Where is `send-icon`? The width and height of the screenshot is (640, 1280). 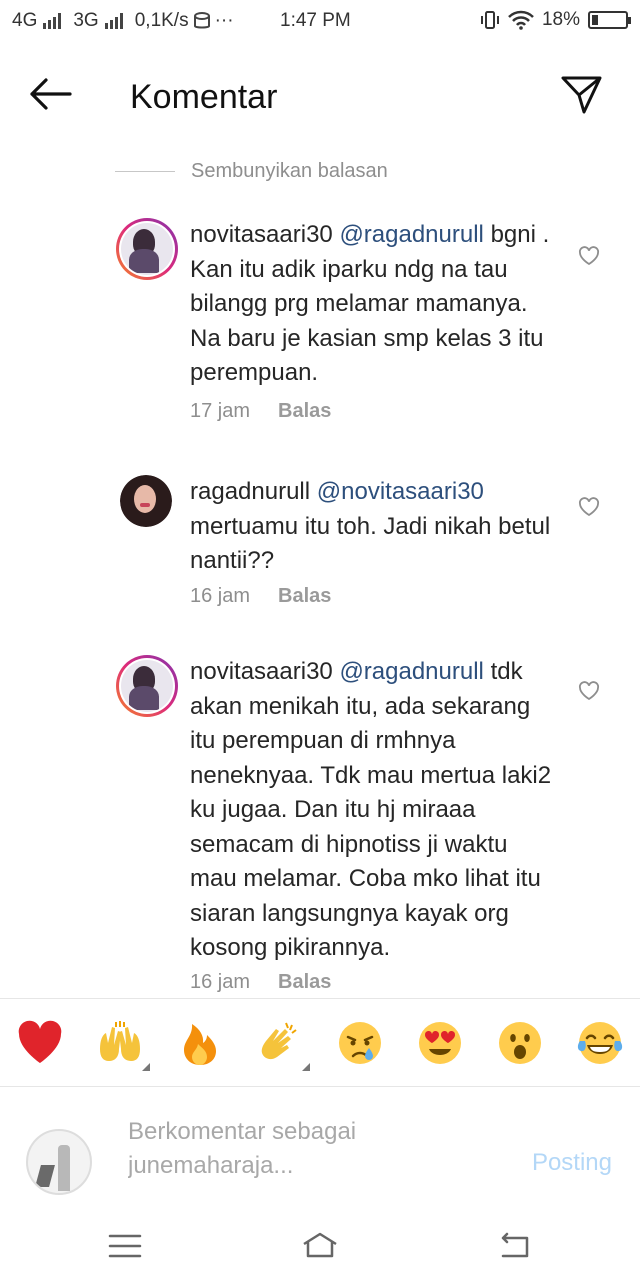
send-icon is located at coordinates (581, 95).